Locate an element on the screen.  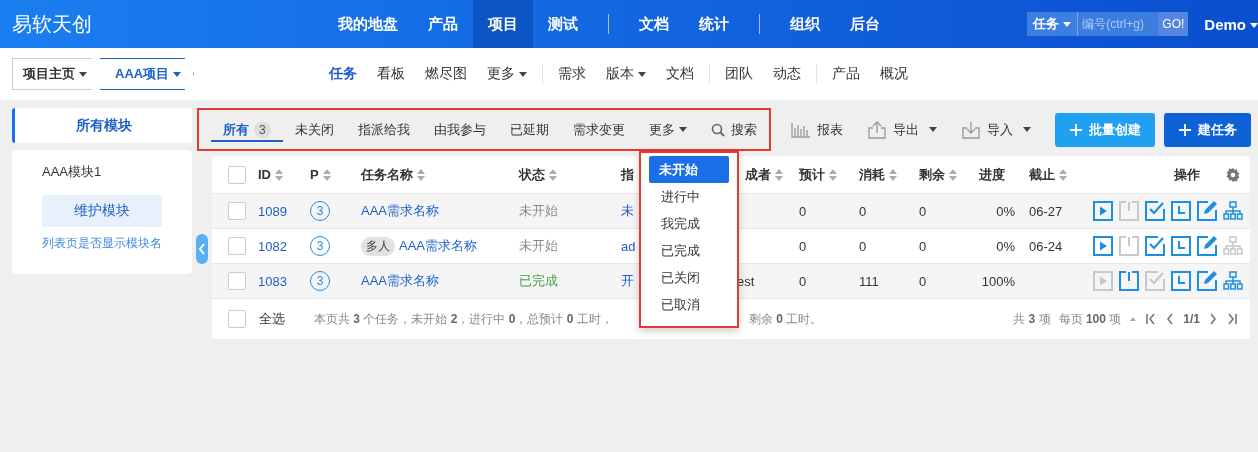
nav-tab: 燃尽图 is located at coordinates (446, 74).